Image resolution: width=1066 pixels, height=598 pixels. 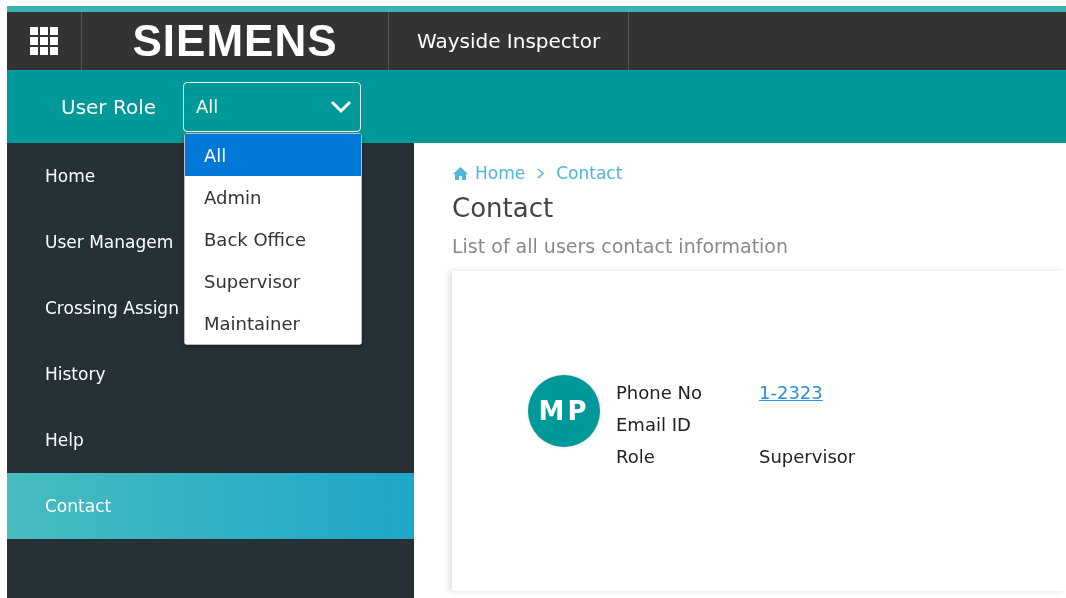 What do you see at coordinates (791, 392) in the screenshot?
I see `phone-link: 1-2323` at bounding box center [791, 392].